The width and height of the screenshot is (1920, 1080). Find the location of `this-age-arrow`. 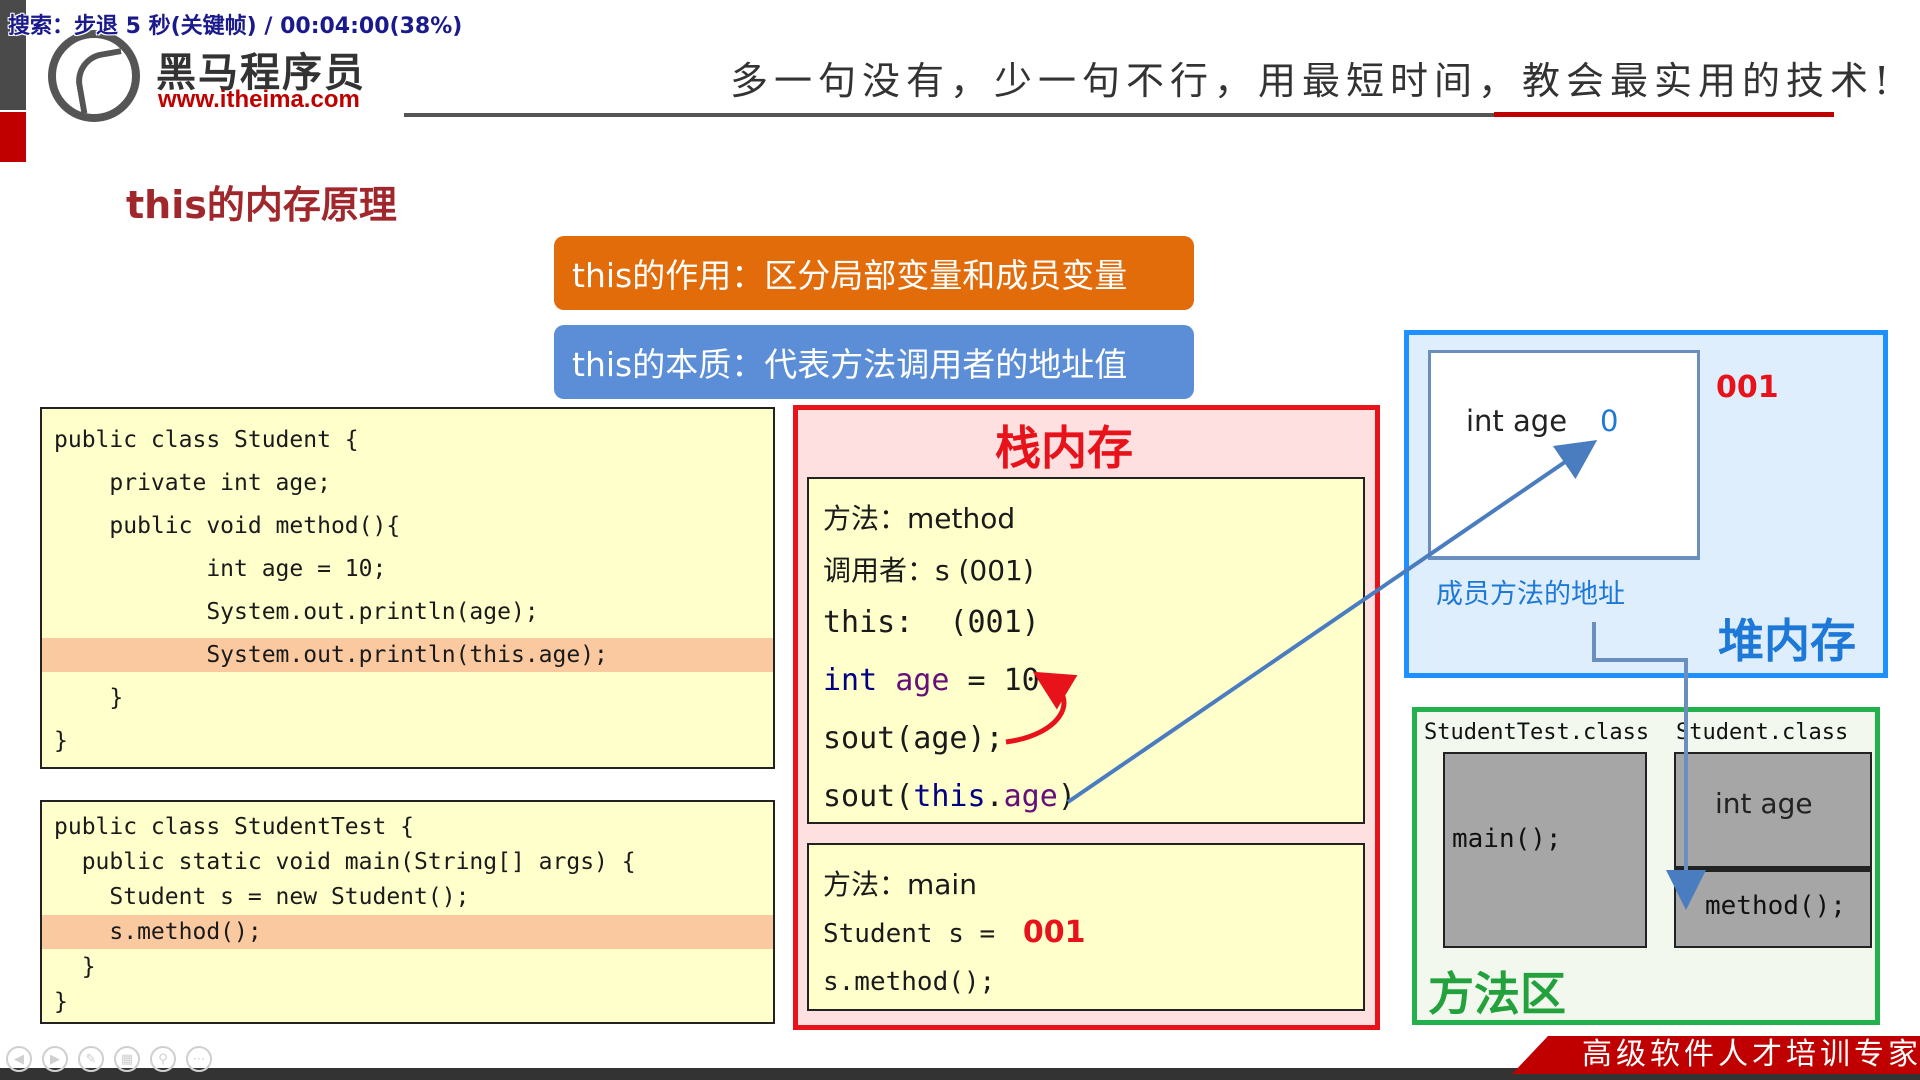

this-age-arrow is located at coordinates (1332, 621).